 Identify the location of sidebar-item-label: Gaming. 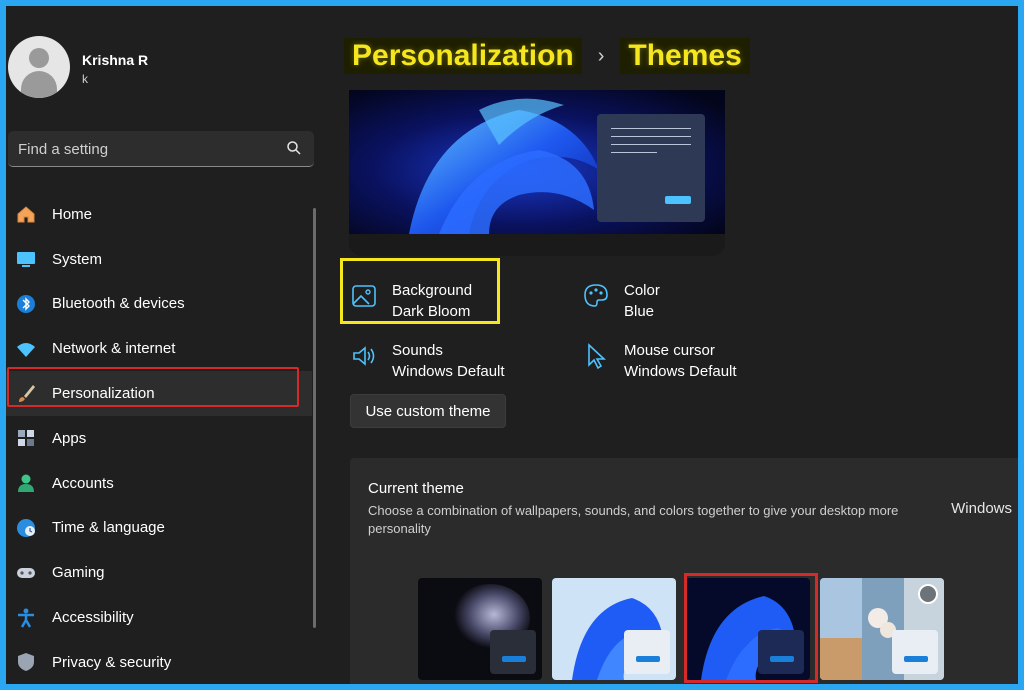
(78, 573).